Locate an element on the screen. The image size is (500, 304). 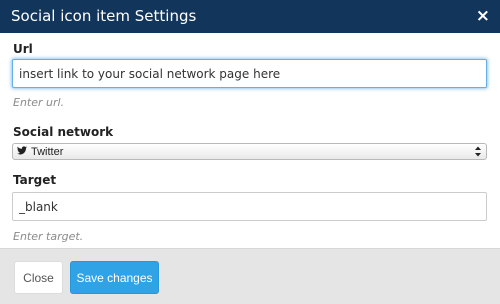
save-changes-button: Save changes is located at coordinates (114, 277).